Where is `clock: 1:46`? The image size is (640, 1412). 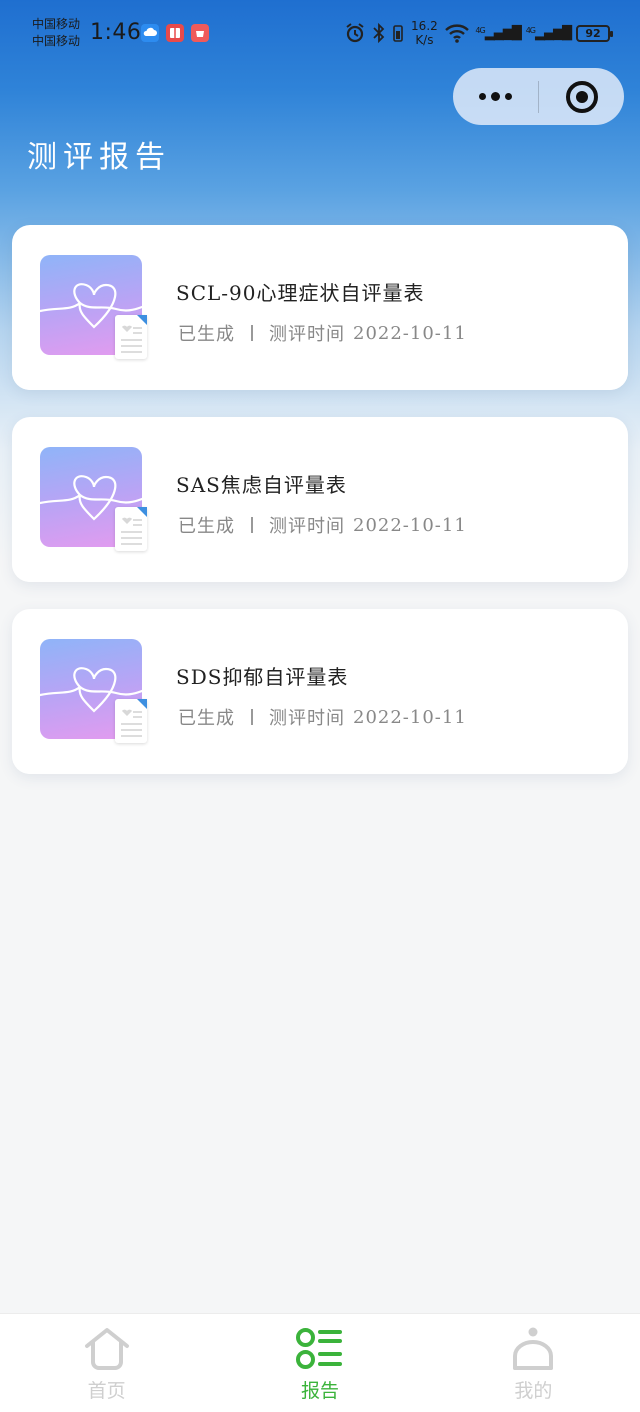
clock: 1:46 is located at coordinates (116, 32).